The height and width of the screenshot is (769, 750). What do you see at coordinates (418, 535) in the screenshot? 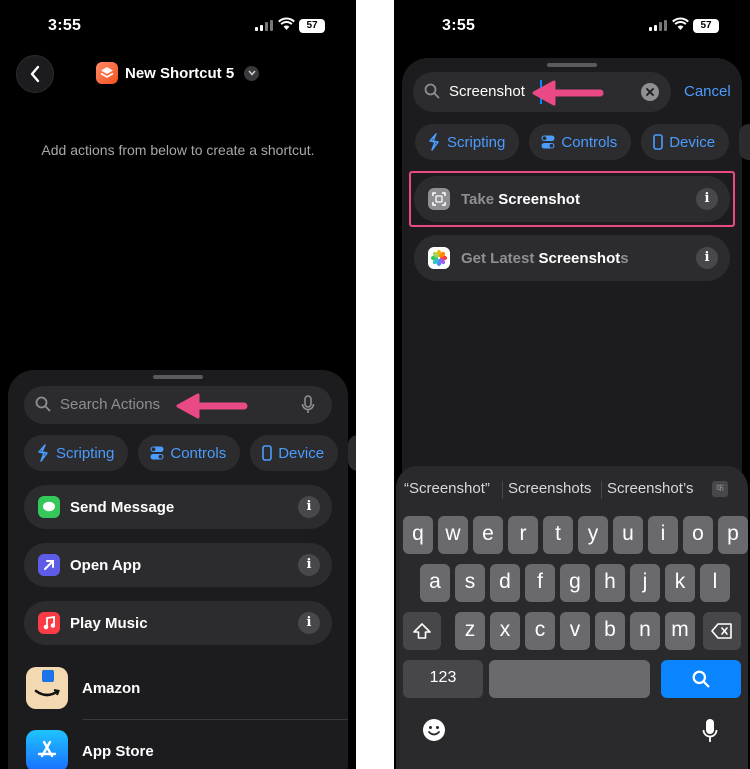
I see `key-q: q` at bounding box center [418, 535].